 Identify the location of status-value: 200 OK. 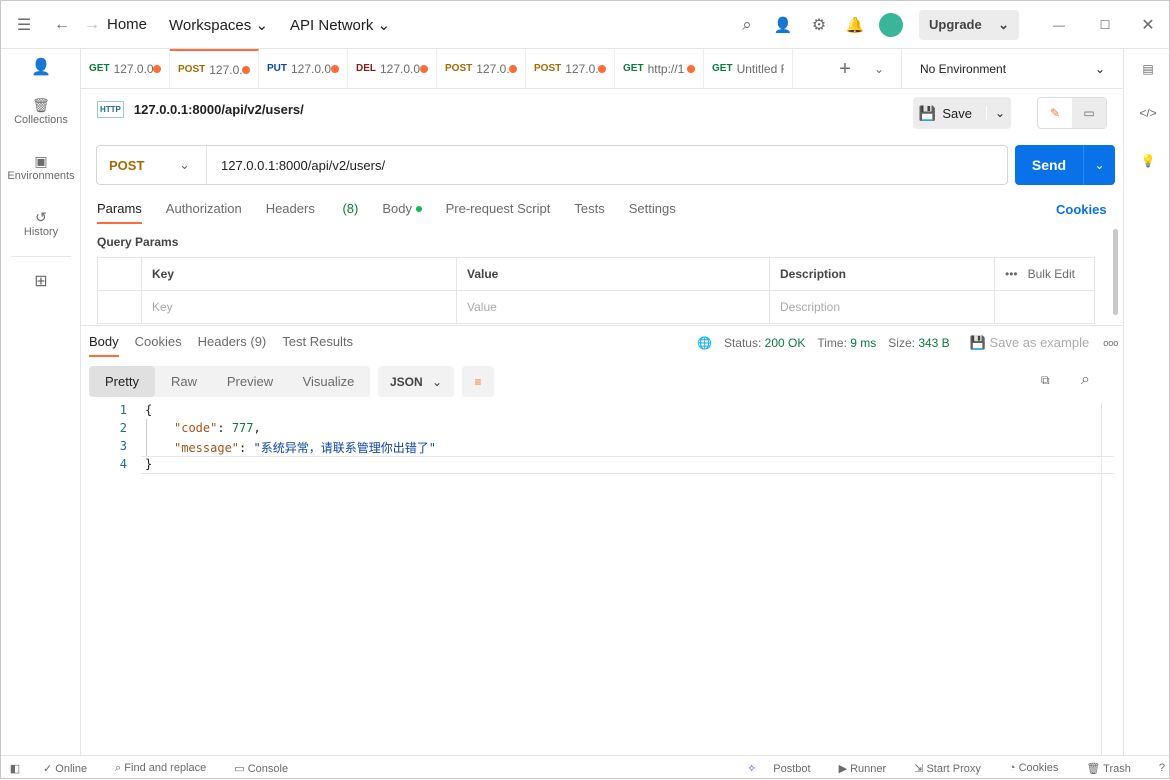
(785, 343).